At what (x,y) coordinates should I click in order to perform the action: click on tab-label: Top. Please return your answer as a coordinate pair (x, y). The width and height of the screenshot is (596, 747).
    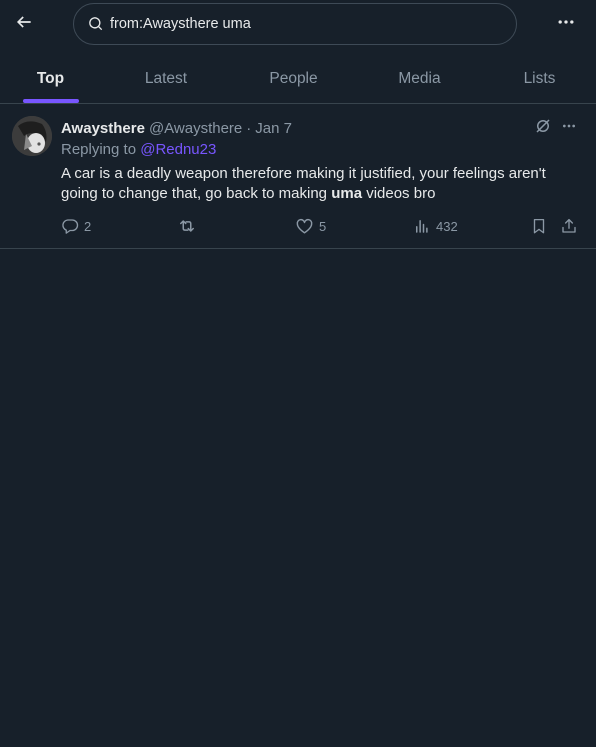
    Looking at the image, I should click on (50, 78).